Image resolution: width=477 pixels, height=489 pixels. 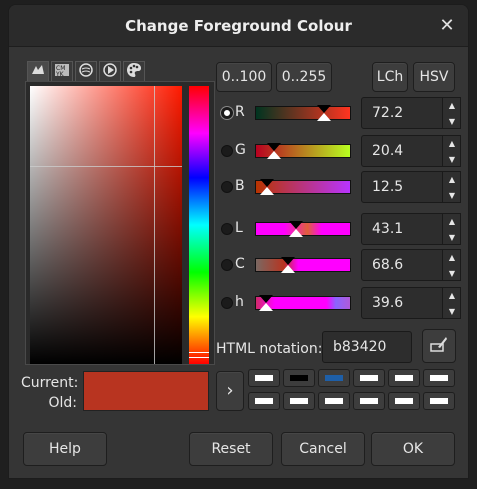 I want to click on wilber-icon, so click(x=38, y=71).